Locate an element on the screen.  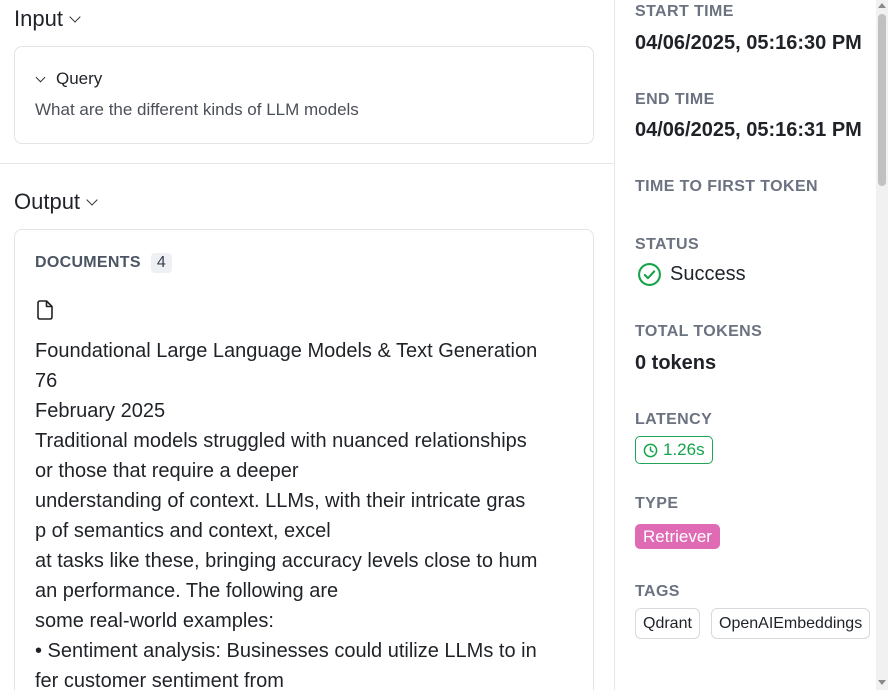
document-line: some real-world examples: is located at coordinates (154, 621).